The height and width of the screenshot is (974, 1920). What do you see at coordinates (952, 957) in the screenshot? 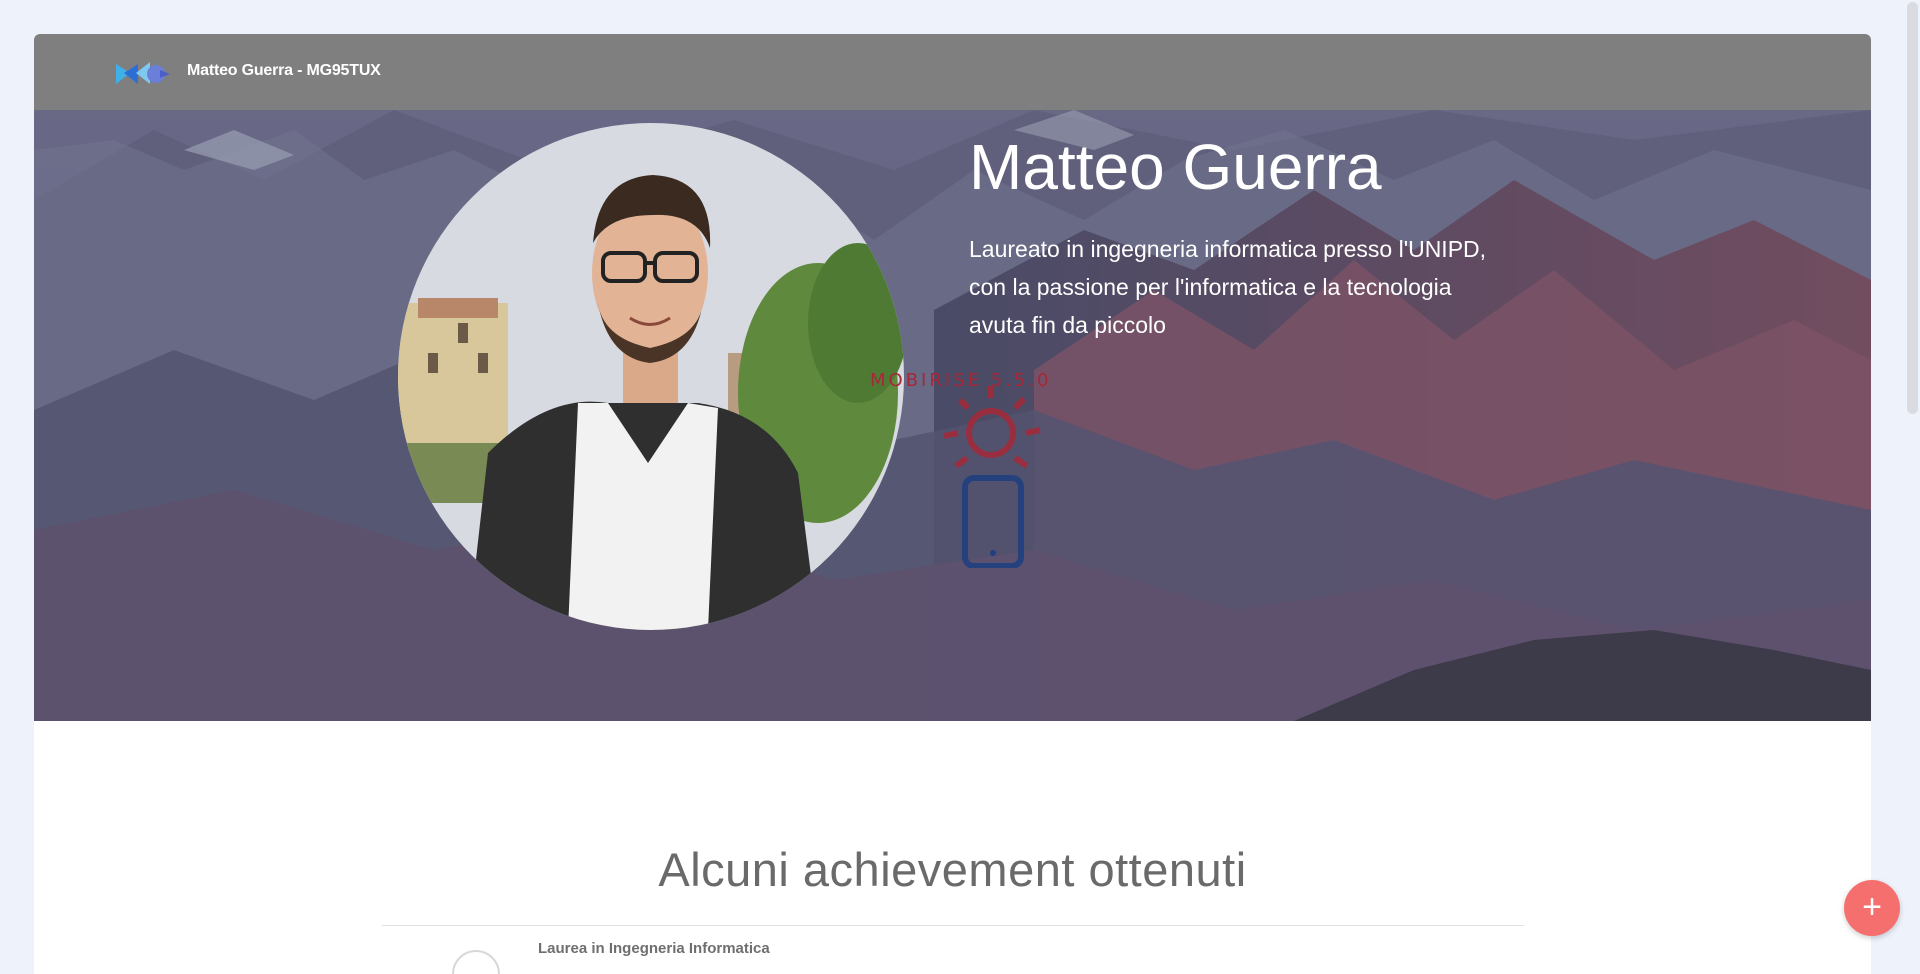
I see `achievement-item: Laurea in Ingegneria Informatica` at bounding box center [952, 957].